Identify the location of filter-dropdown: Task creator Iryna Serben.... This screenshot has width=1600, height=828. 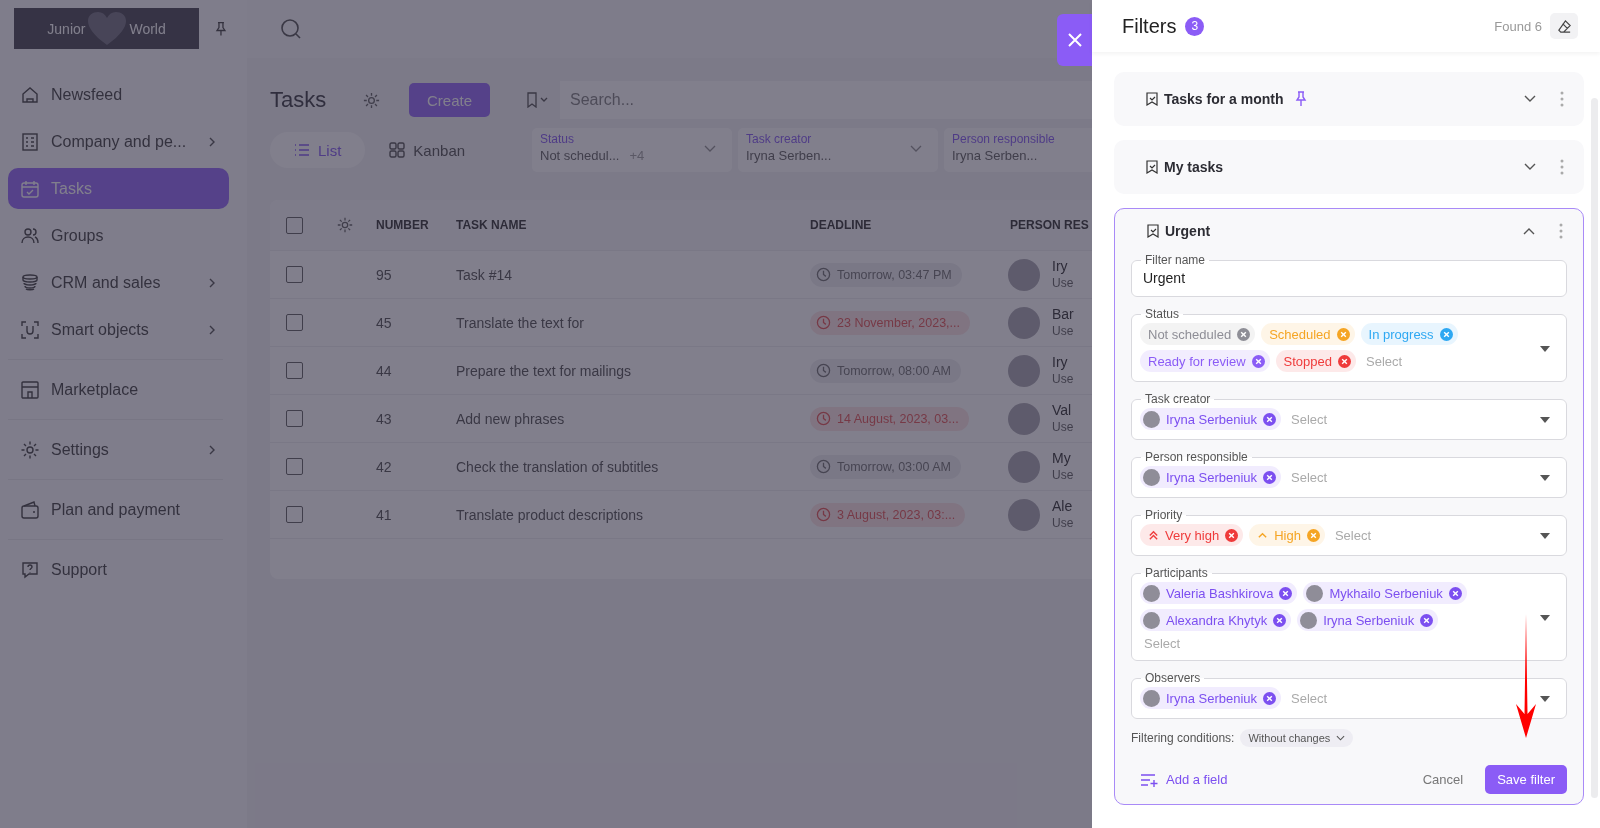
(838, 150).